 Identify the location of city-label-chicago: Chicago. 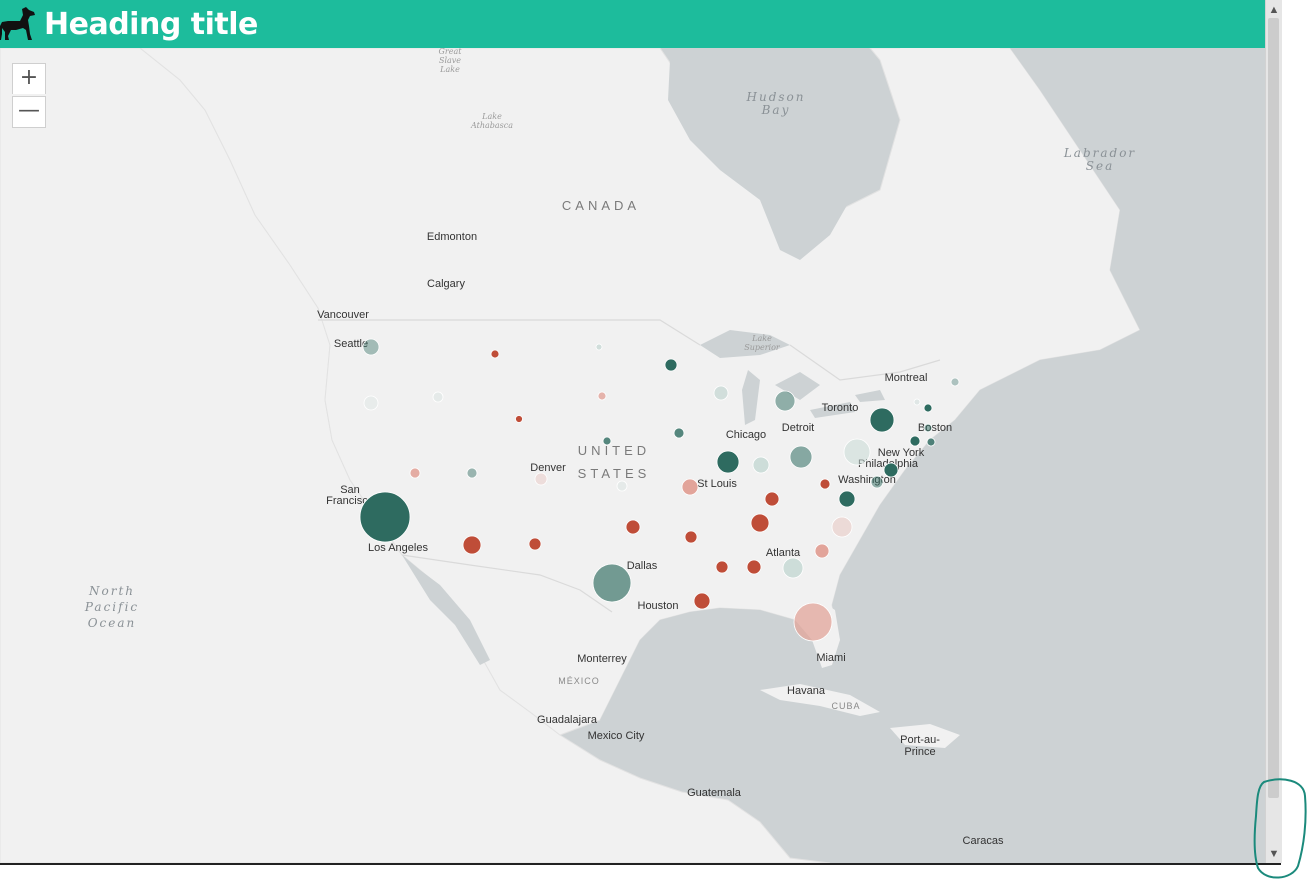
(746, 435).